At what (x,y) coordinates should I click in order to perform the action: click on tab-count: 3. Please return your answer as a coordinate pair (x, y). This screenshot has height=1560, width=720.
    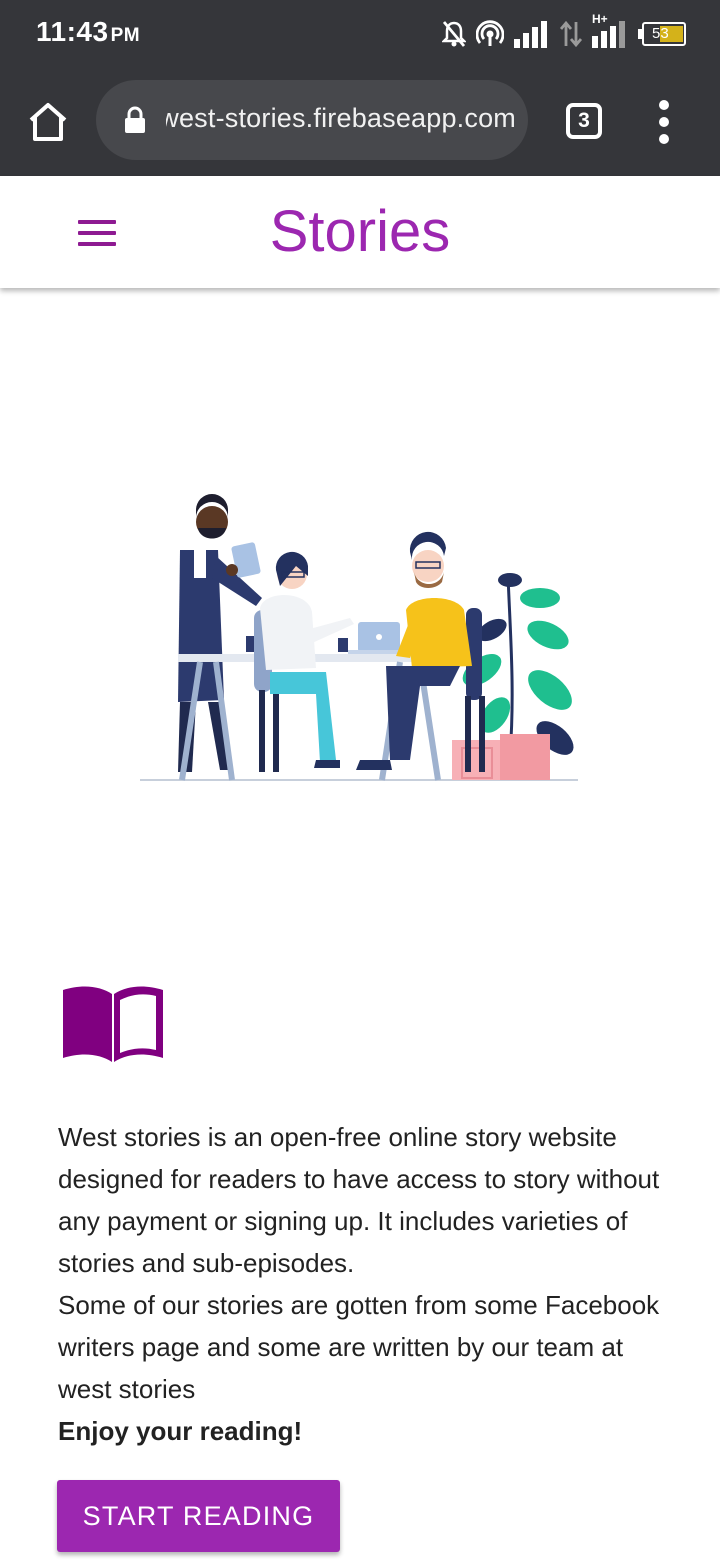
    Looking at the image, I should click on (584, 120).